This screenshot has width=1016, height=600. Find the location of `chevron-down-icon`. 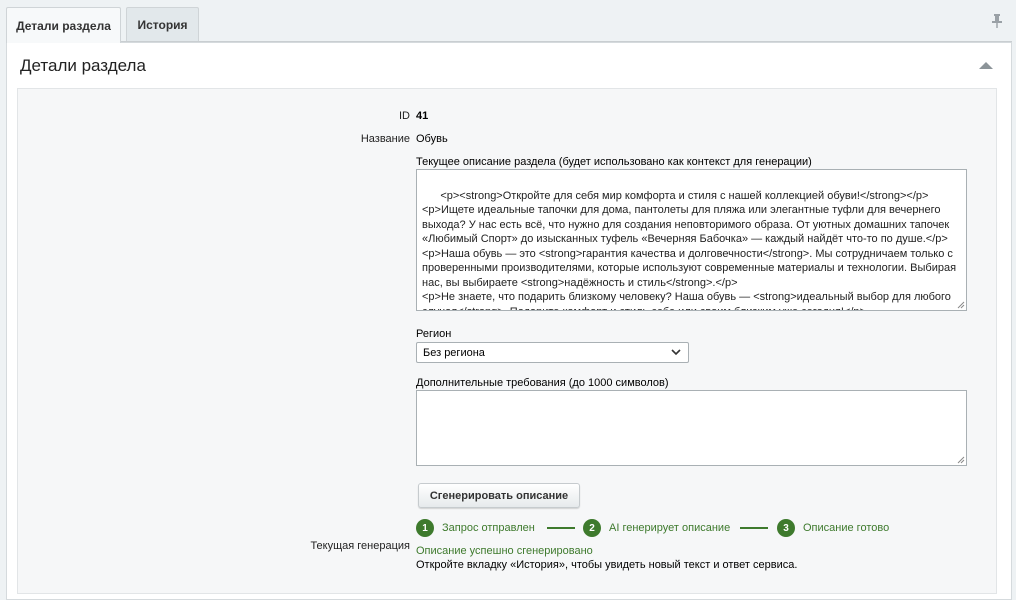

chevron-down-icon is located at coordinates (676, 352).